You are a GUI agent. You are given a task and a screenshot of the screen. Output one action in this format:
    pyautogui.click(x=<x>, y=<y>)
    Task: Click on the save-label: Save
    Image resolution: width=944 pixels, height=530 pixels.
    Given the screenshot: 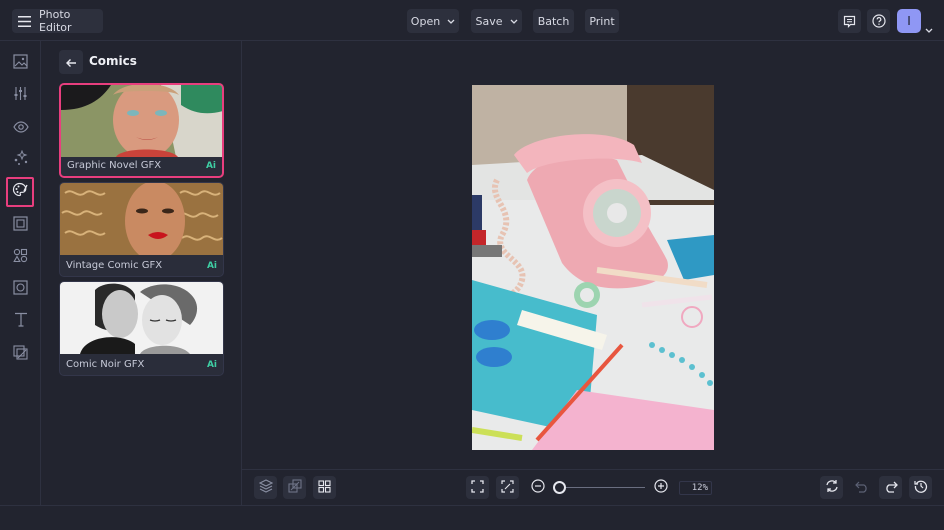 What is the action you would take?
    pyautogui.click(x=489, y=21)
    